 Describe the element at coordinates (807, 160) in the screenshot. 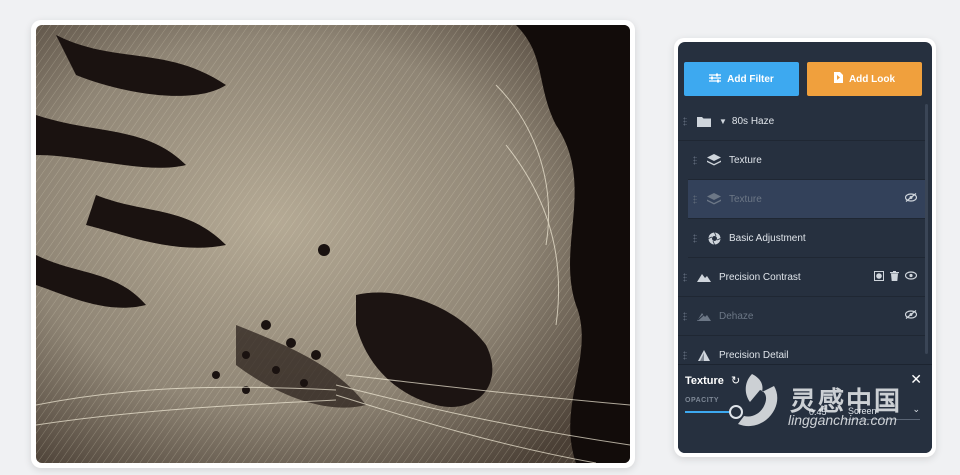

I see `layer-row-texture: Texture` at that location.